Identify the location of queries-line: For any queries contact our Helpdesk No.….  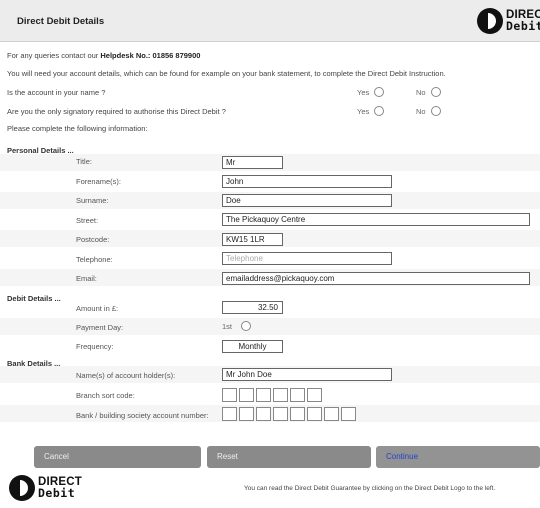
(103, 55).